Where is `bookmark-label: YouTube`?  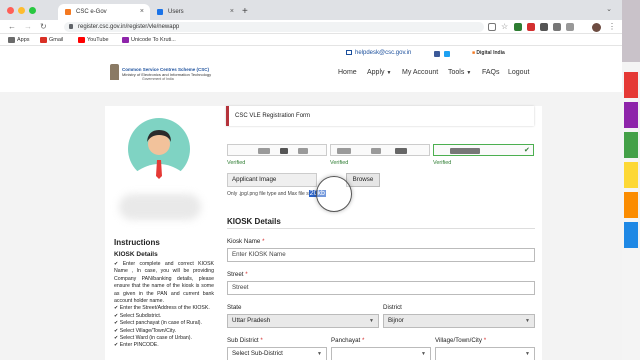 bookmark-label: YouTube is located at coordinates (98, 40).